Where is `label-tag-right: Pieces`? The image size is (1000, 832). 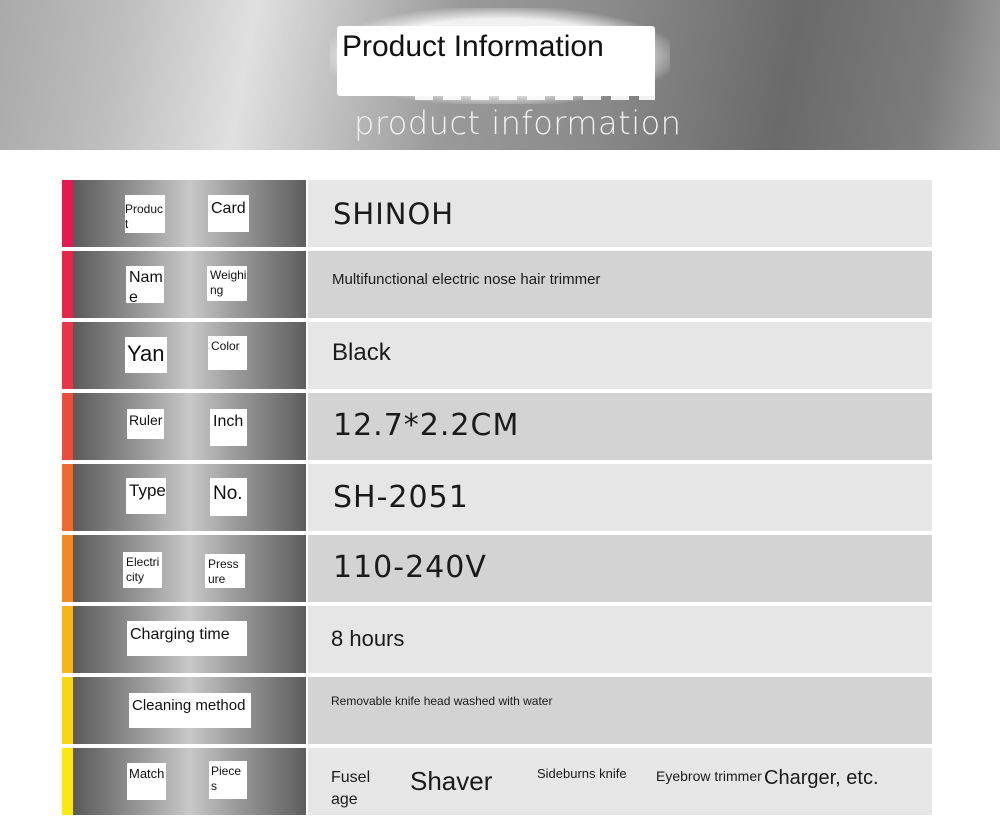
label-tag-right: Pieces is located at coordinates (228, 780).